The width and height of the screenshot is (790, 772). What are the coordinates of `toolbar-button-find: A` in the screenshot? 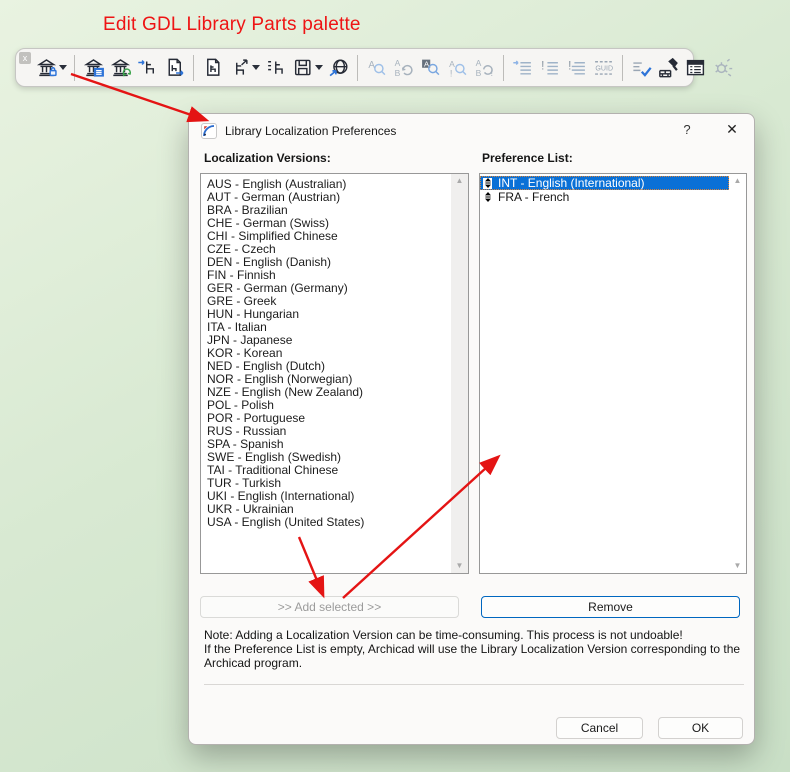 It's located at (376, 68).